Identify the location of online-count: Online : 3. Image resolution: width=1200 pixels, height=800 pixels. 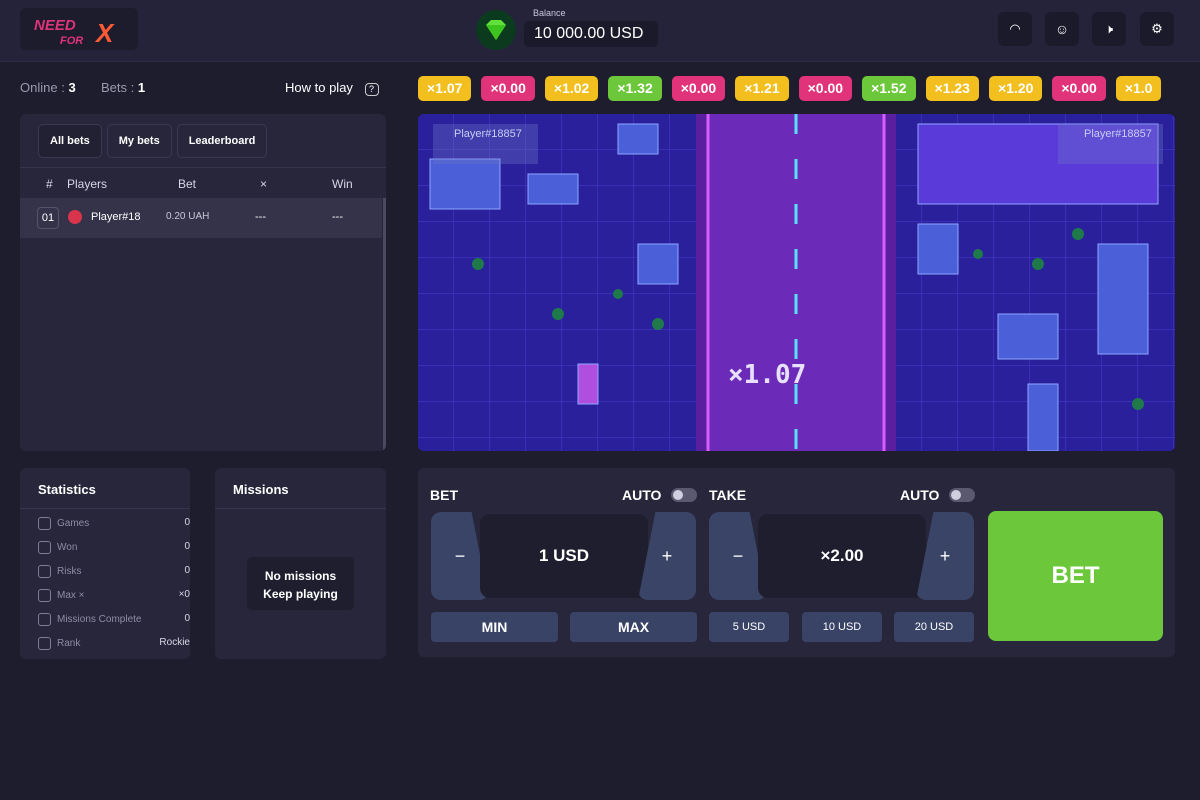
(48, 87).